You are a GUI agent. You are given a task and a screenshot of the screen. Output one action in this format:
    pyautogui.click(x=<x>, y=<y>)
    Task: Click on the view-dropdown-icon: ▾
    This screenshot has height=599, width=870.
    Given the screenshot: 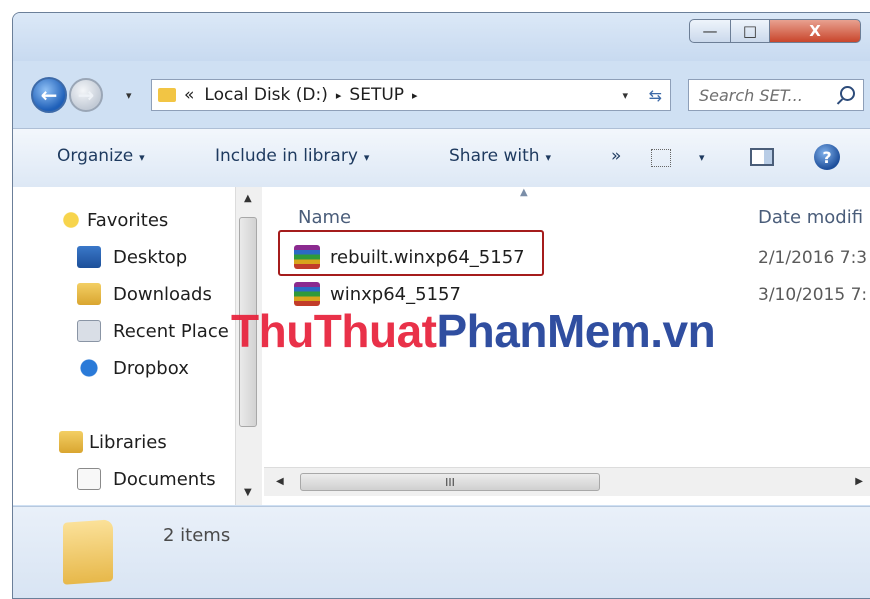 What is the action you would take?
    pyautogui.click(x=702, y=157)
    